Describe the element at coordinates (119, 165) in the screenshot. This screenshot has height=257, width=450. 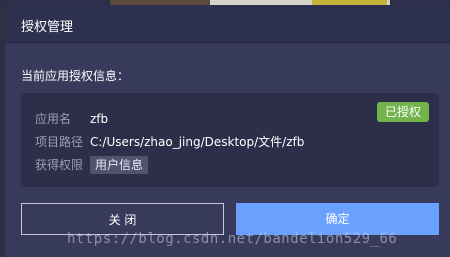
I see `permission-tag: 用户信息` at that location.